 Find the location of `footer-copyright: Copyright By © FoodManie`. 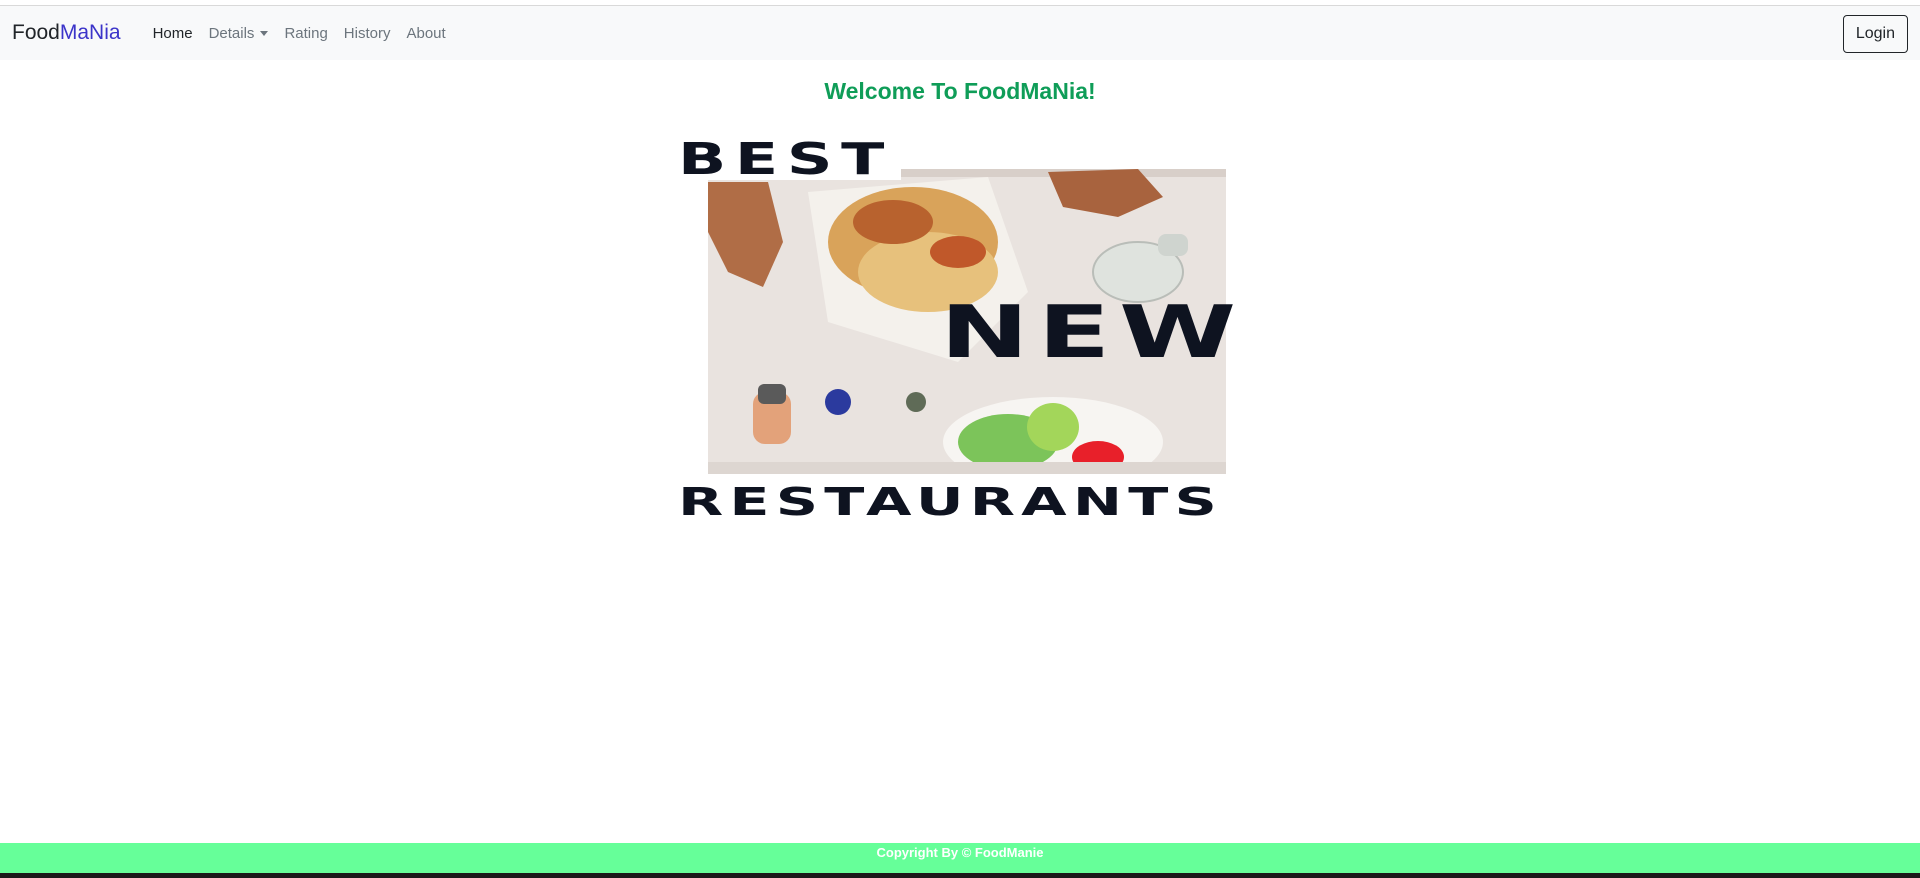

footer-copyright: Copyright By © FoodManie is located at coordinates (960, 852).